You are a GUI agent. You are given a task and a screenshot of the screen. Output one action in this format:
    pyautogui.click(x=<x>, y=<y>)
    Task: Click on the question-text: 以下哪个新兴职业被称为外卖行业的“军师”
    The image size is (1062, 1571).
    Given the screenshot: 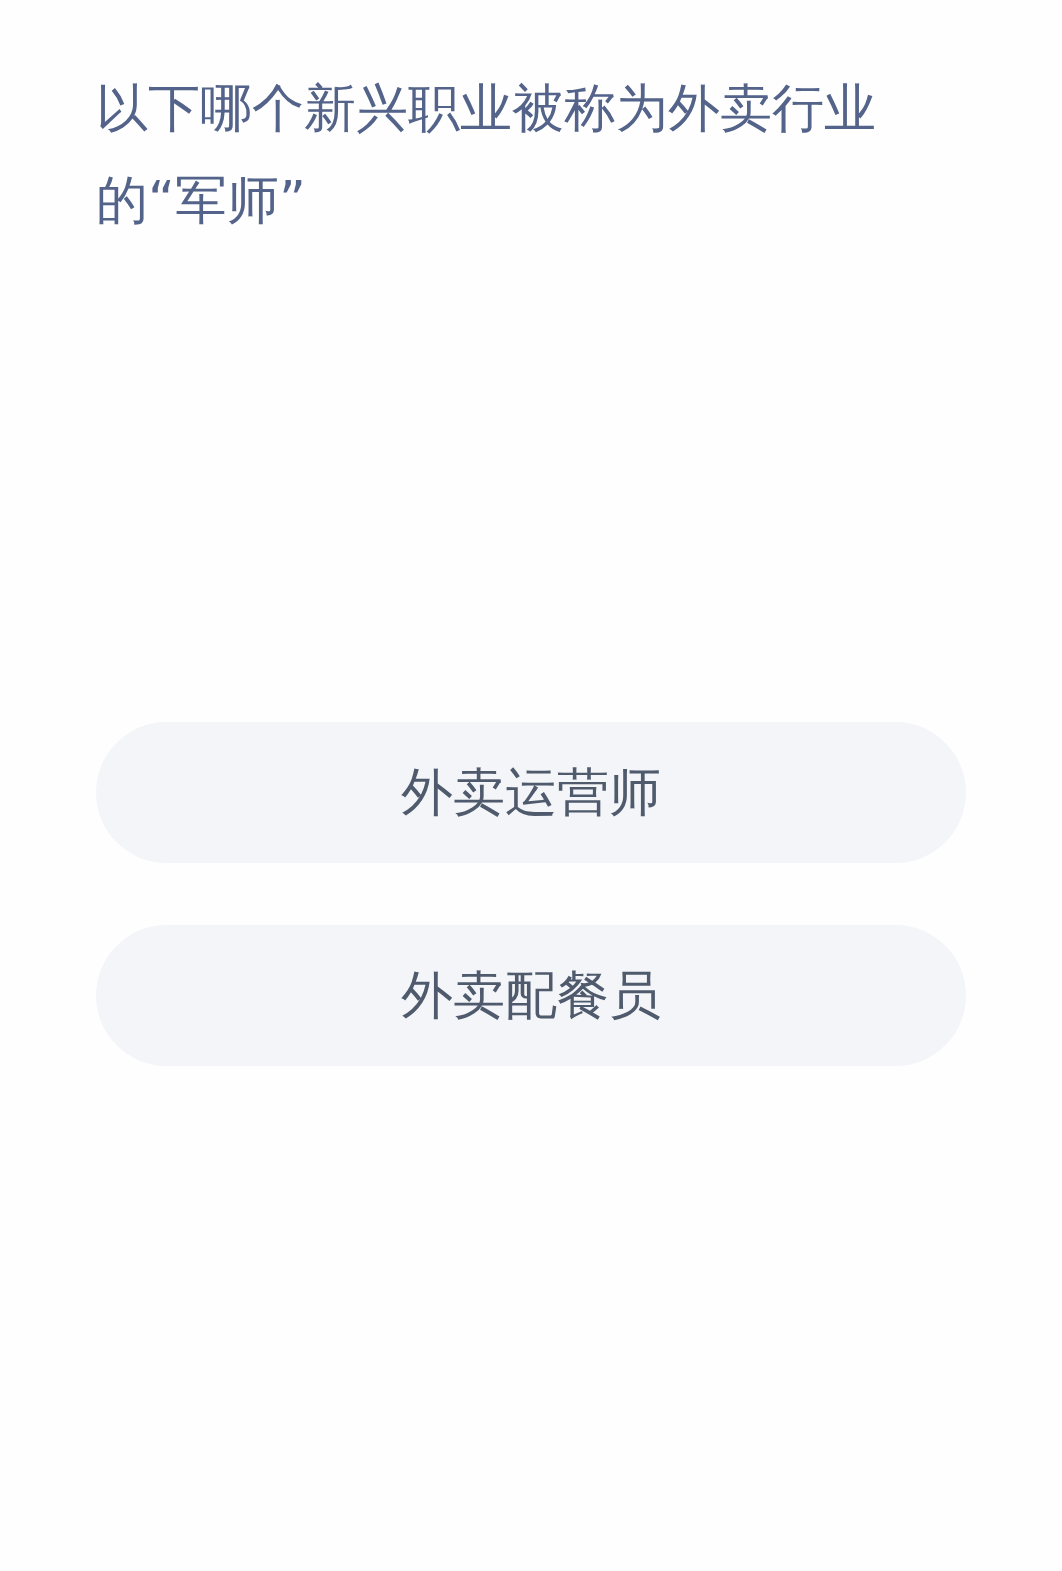 What is the action you would take?
    pyautogui.click(x=486, y=154)
    